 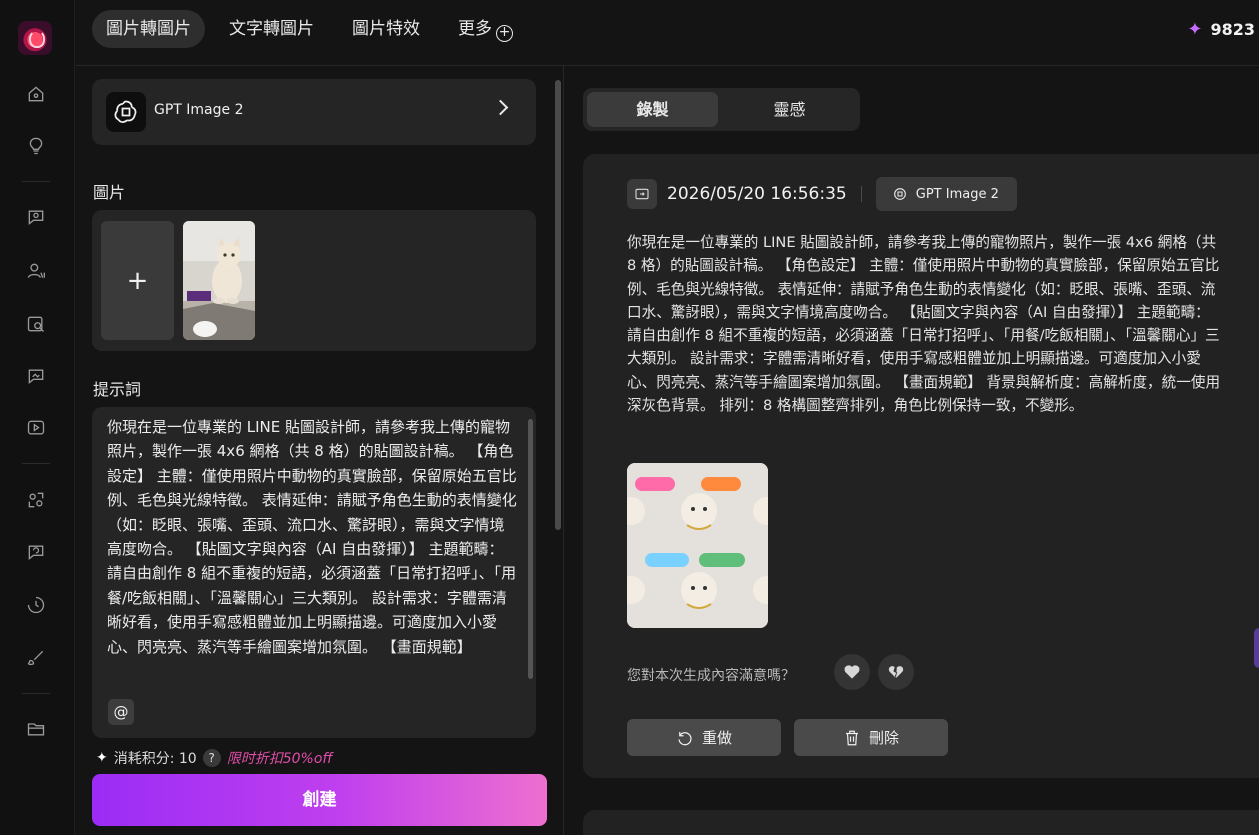 I want to click on model-selector: GPT Image 2, so click(x=314, y=112).